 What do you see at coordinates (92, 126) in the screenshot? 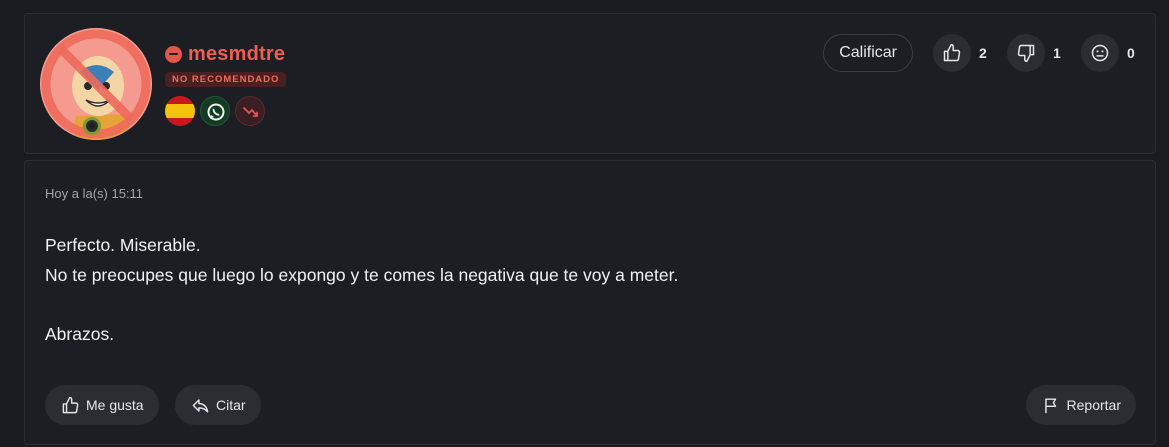
I see `online-status-icon` at bounding box center [92, 126].